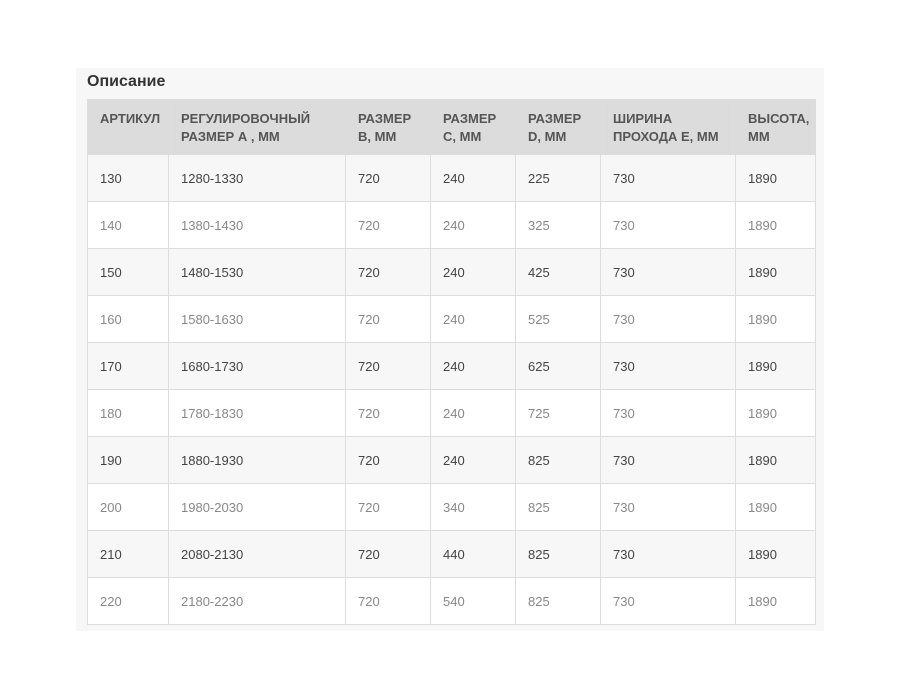  What do you see at coordinates (257, 413) in the screenshot?
I see `cell-size-a: 1780-1830` at bounding box center [257, 413].